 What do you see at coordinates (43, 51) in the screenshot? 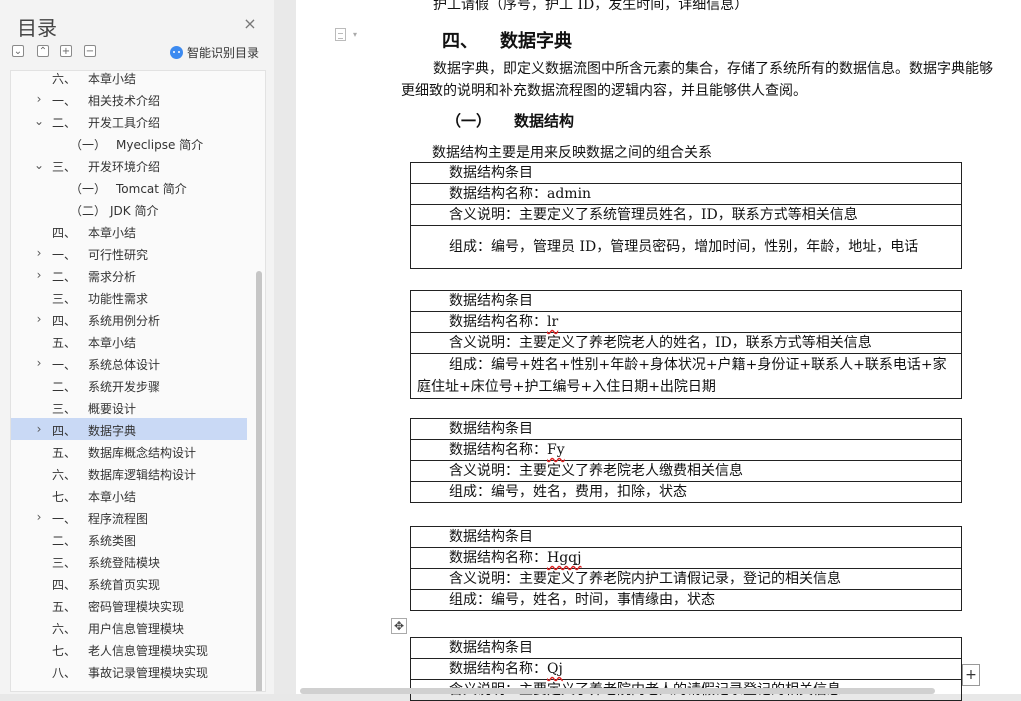
I see `expand-all-icon: ⌃` at bounding box center [43, 51].